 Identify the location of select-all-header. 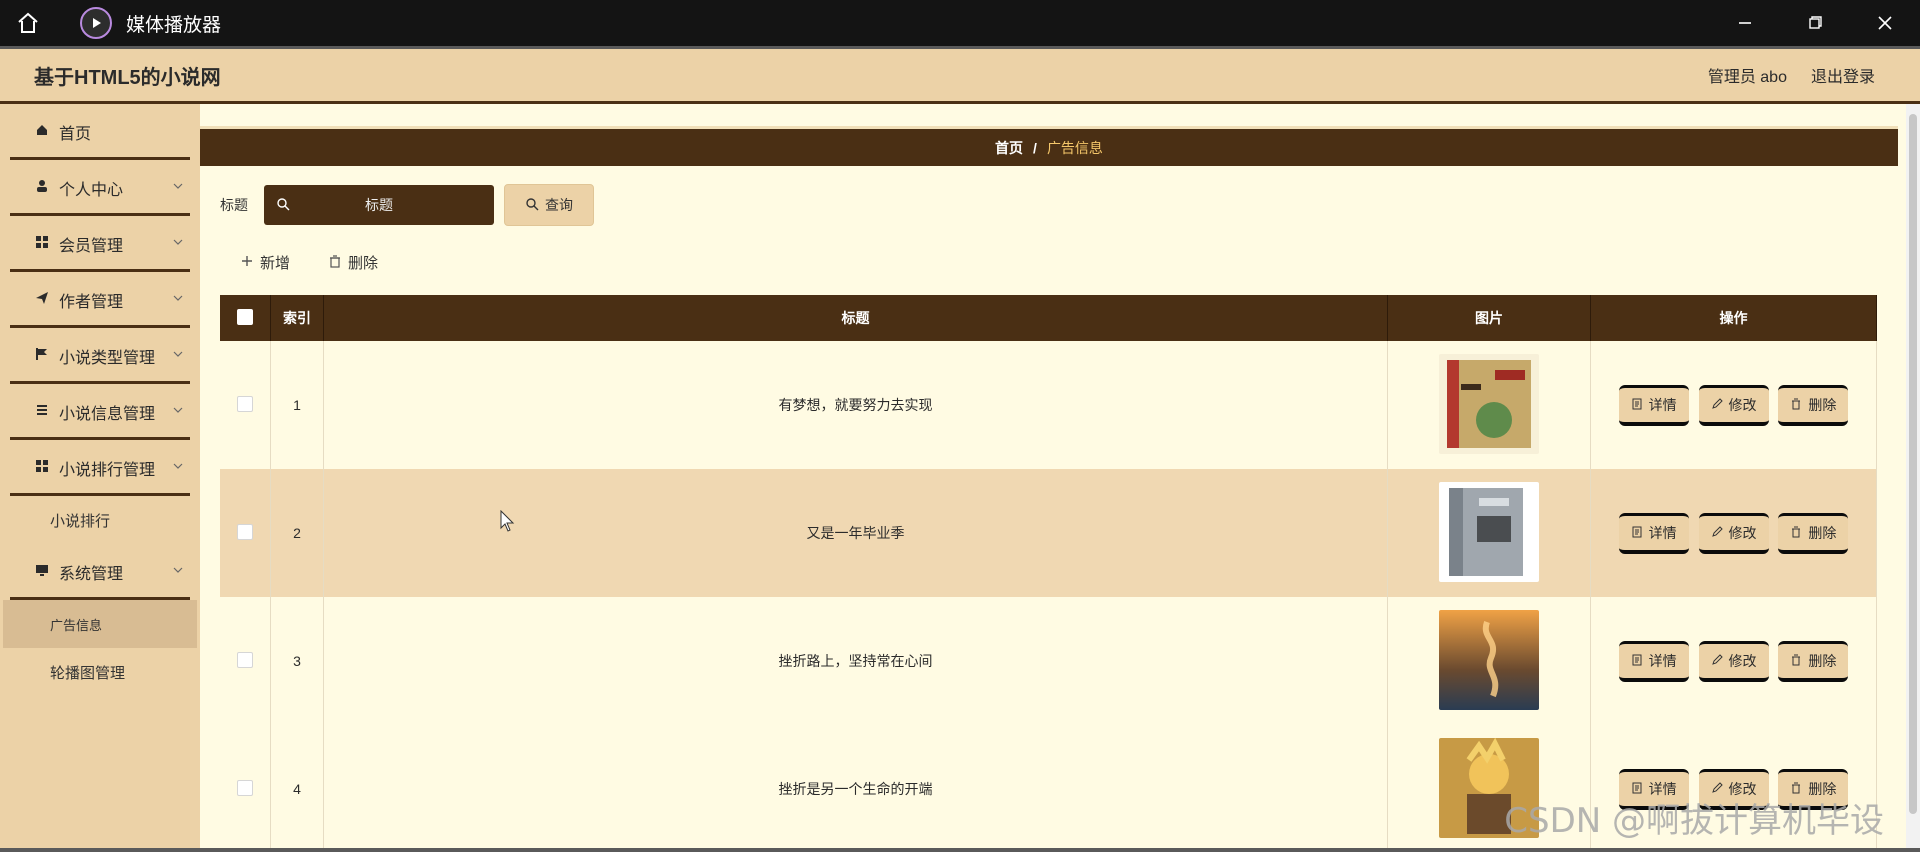
(245, 318).